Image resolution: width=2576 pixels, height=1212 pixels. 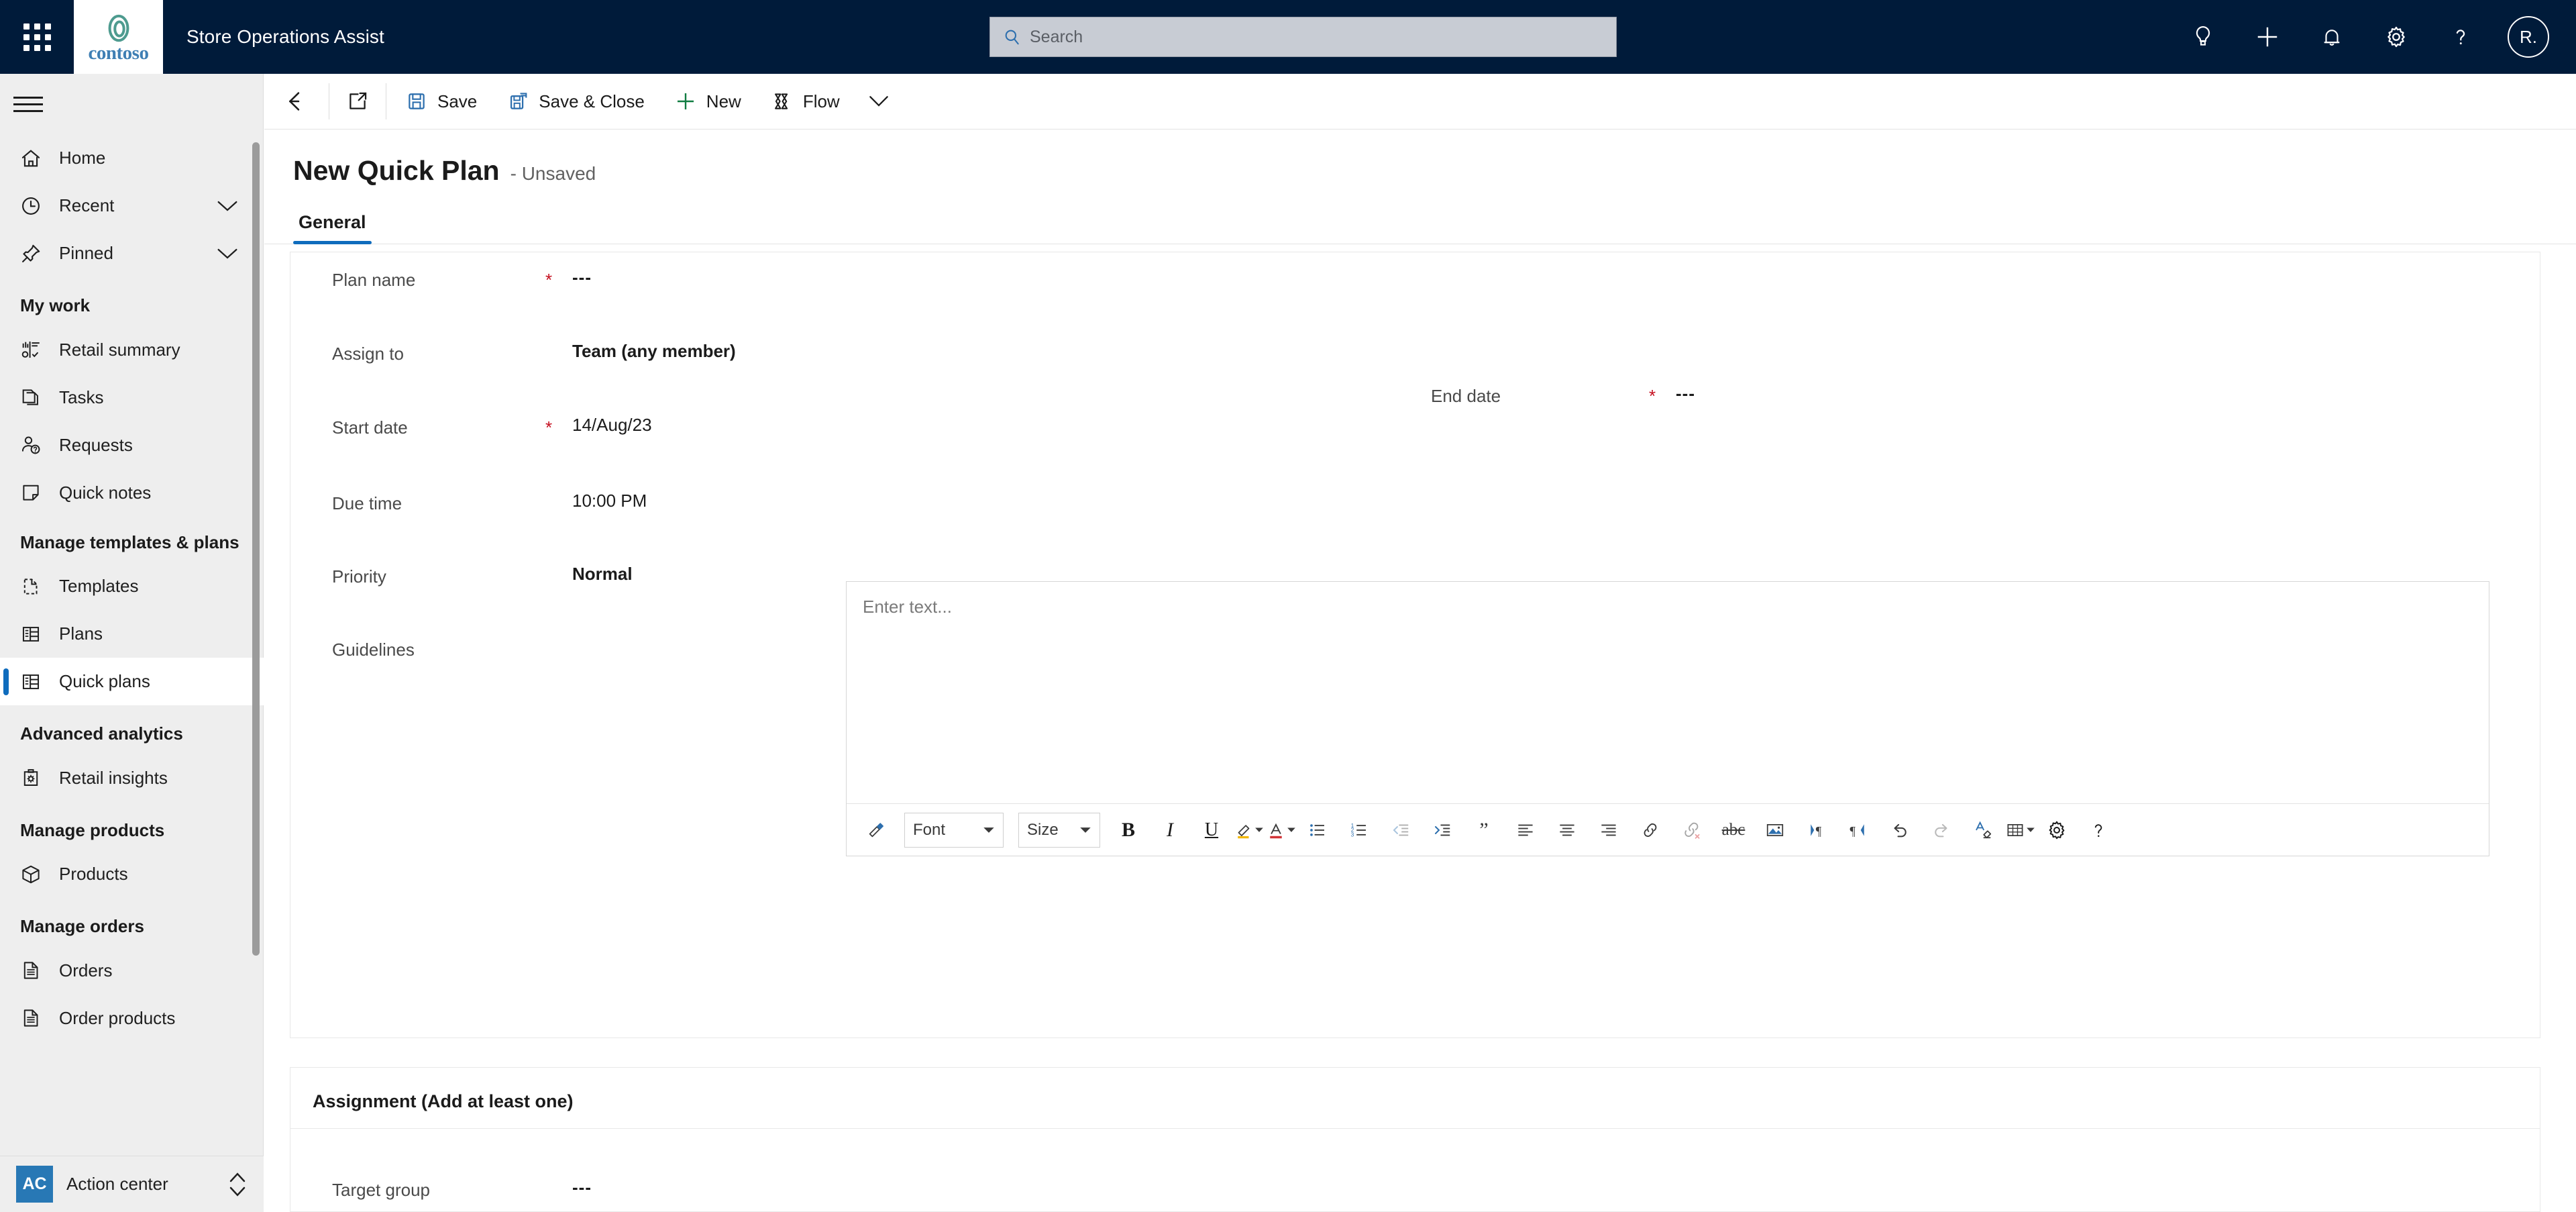 I want to click on decrease-indent-icon, so click(x=1401, y=830).